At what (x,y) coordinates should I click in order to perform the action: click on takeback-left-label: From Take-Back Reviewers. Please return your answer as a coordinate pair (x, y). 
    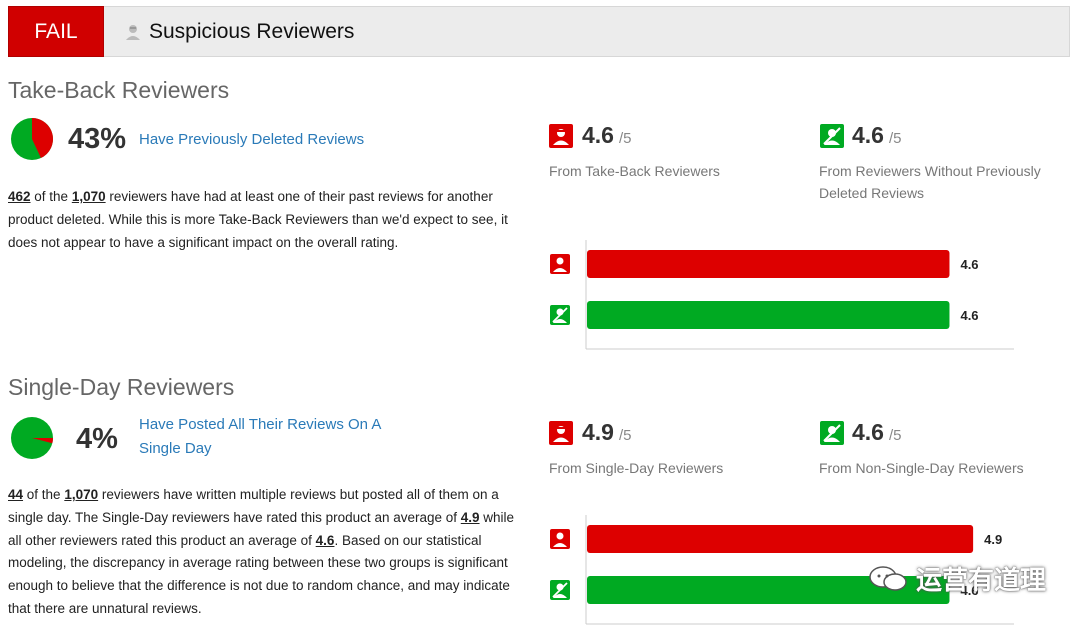
    Looking at the image, I should click on (634, 171).